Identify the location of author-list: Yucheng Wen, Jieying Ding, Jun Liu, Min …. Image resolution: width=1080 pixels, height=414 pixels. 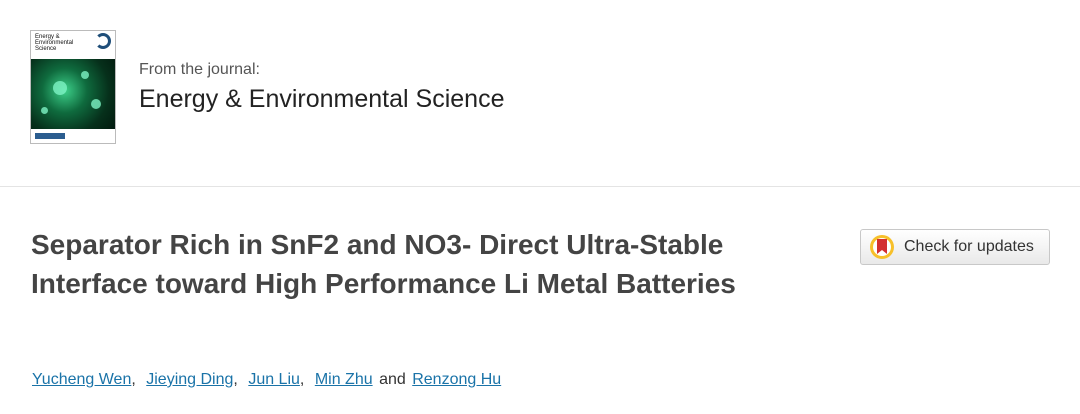
(266, 380).